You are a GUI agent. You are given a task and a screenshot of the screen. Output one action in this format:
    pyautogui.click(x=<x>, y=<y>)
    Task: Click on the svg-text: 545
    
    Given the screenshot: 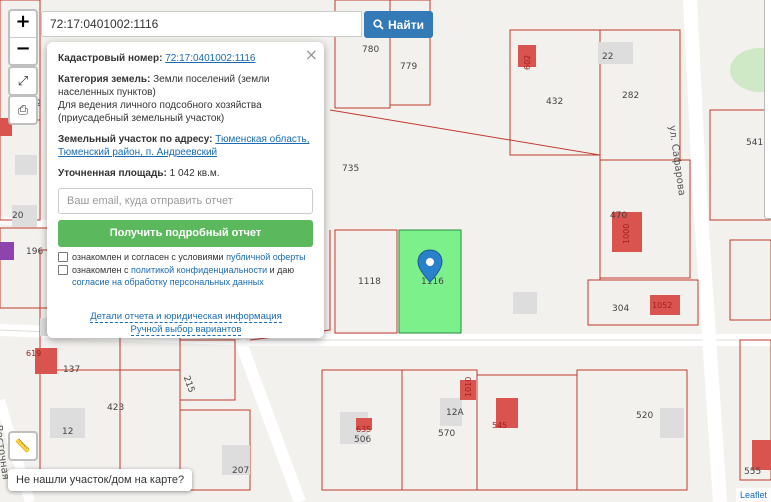 What is the action you would take?
    pyautogui.click(x=499, y=425)
    